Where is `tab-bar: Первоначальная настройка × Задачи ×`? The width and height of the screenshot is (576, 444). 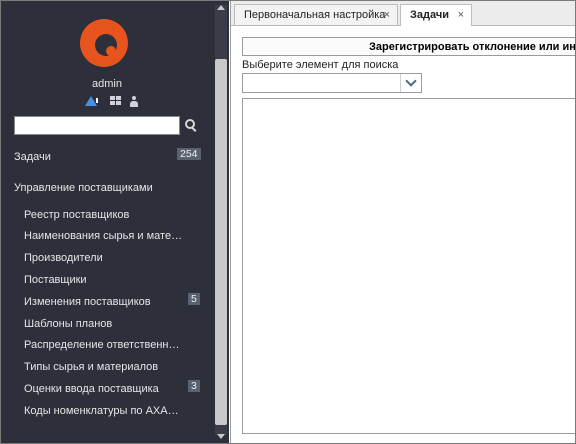
tab-bar: Первоначальная настройка × Задачи × is located at coordinates (403, 13).